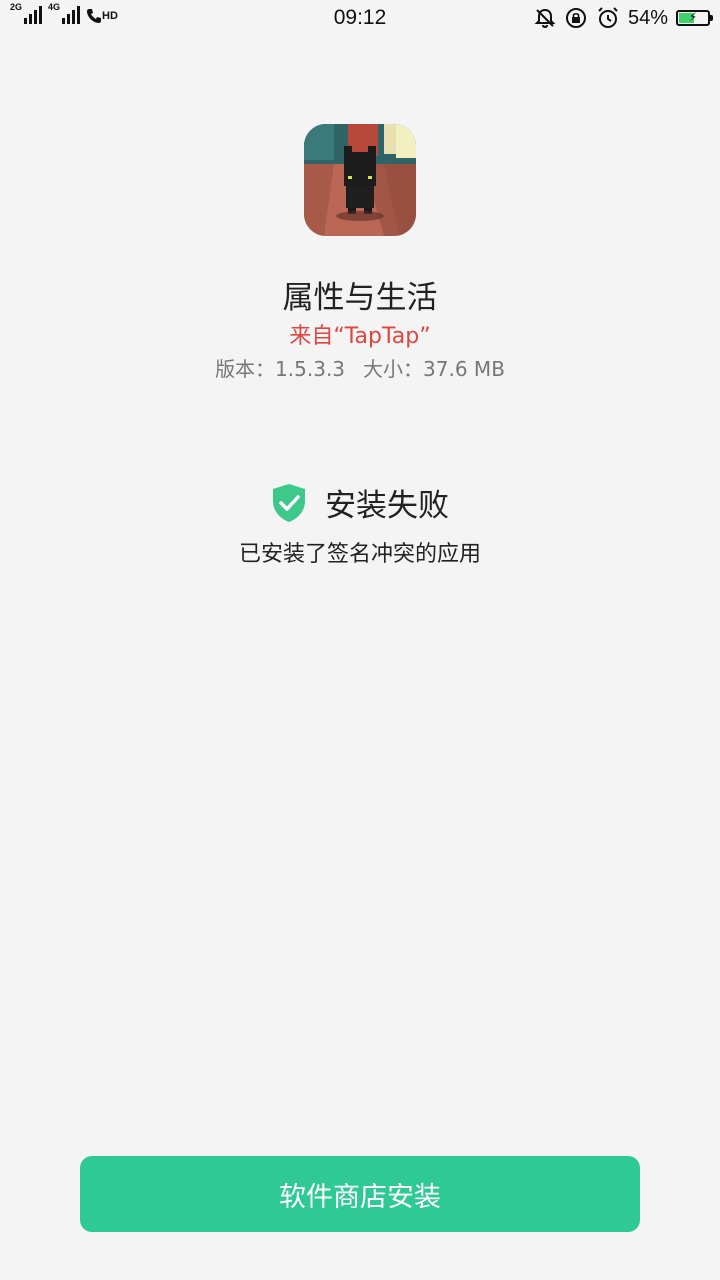  Describe the element at coordinates (608, 17) in the screenshot. I see `alarm-icon` at that location.